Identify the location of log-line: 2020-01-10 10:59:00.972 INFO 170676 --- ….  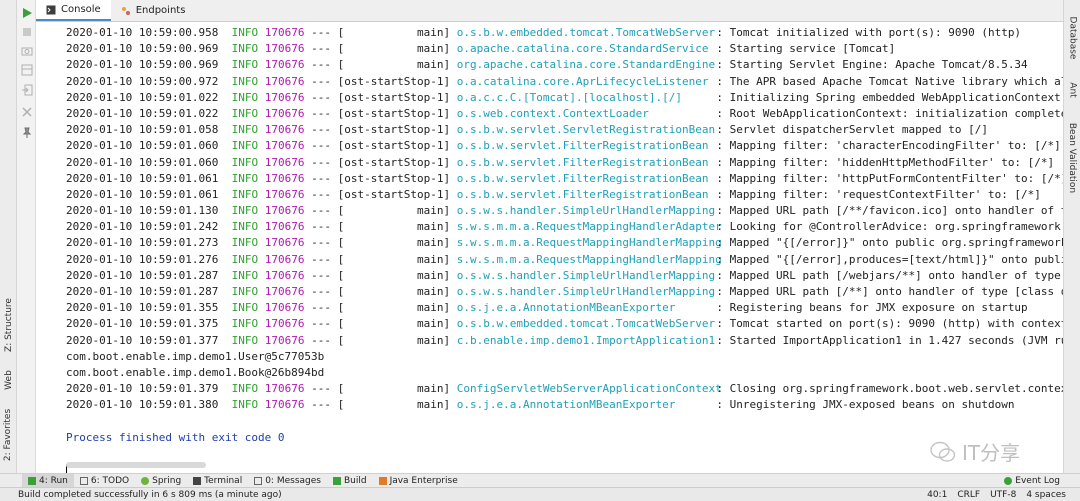
(564, 82).